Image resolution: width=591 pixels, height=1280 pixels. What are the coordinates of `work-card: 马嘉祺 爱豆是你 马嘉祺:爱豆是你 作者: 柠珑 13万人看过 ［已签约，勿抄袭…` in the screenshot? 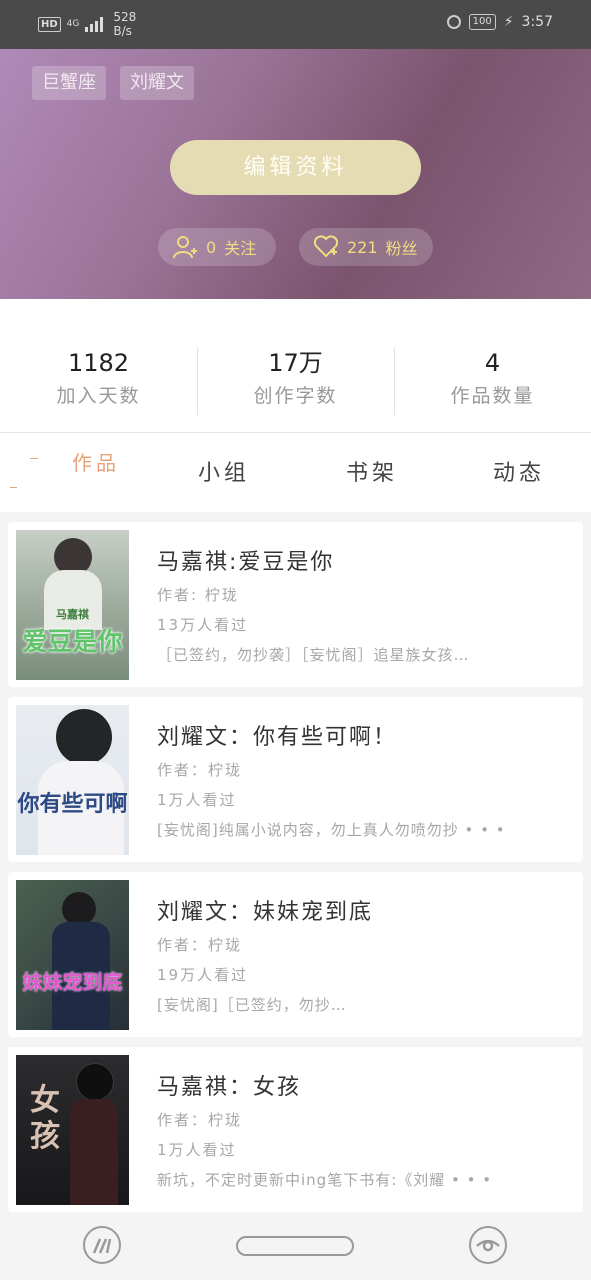 It's located at (295, 604).